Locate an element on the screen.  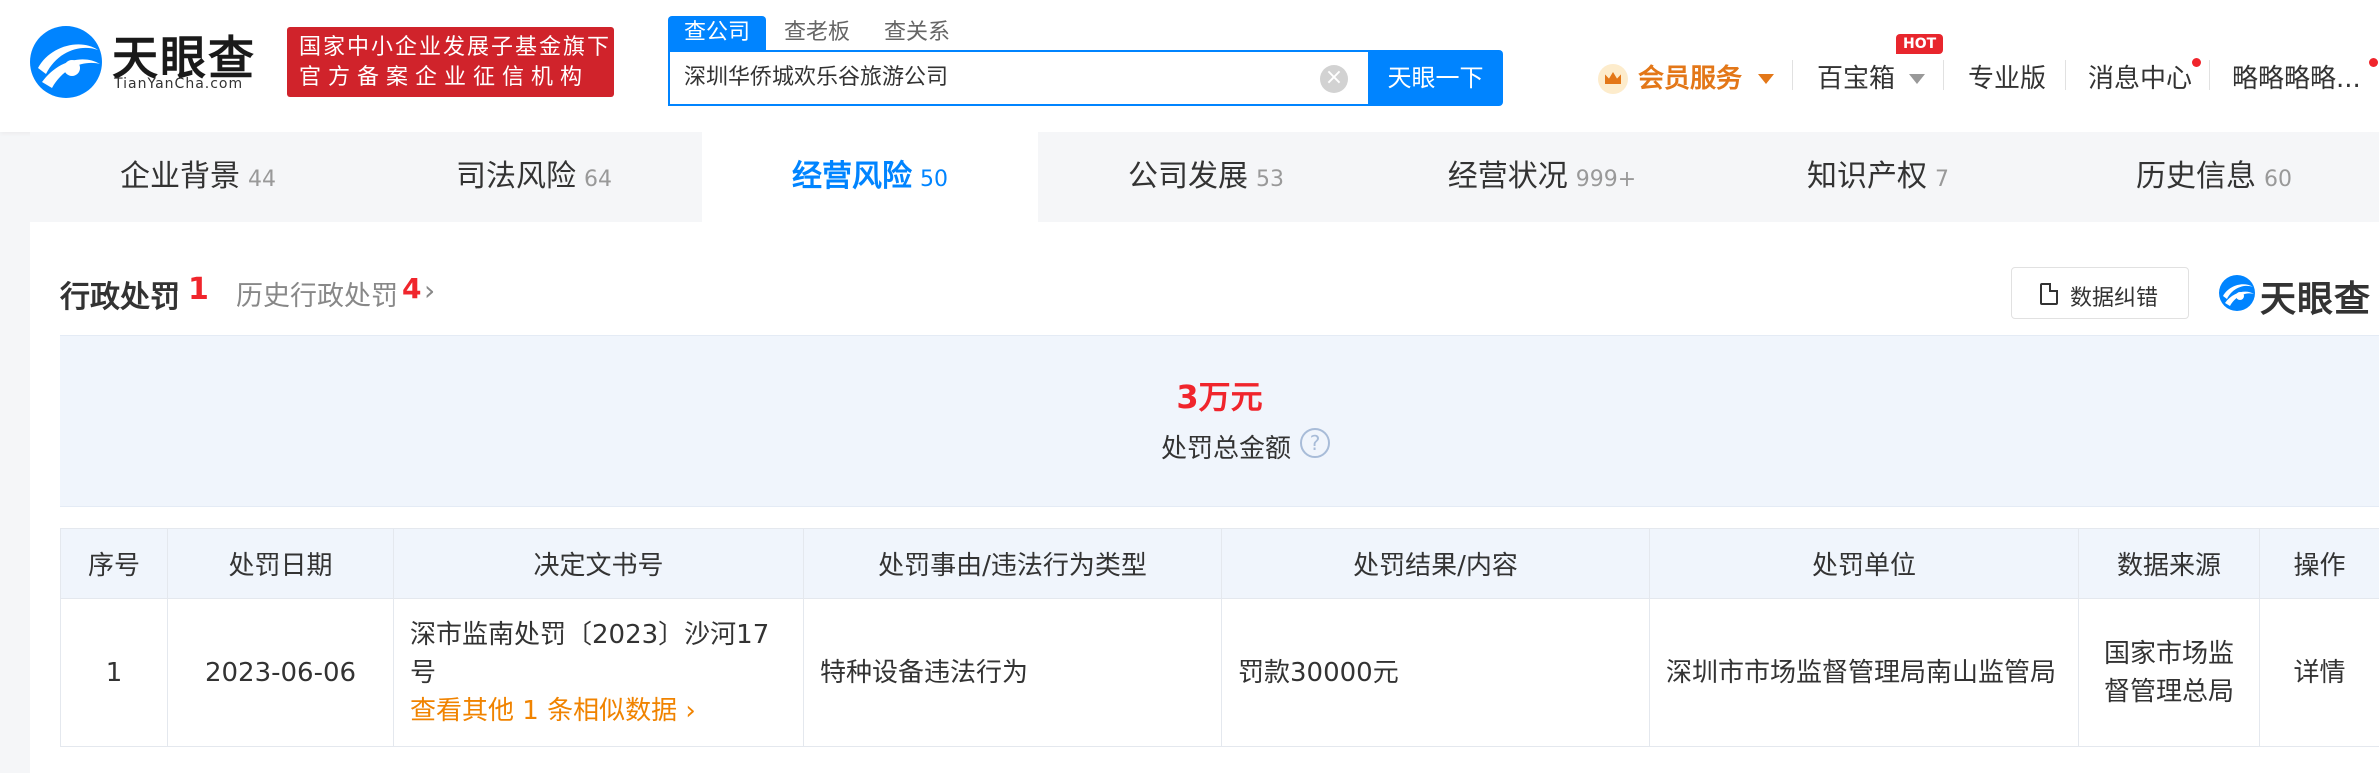
history-penalty-count: 4 is located at coordinates (411, 288).